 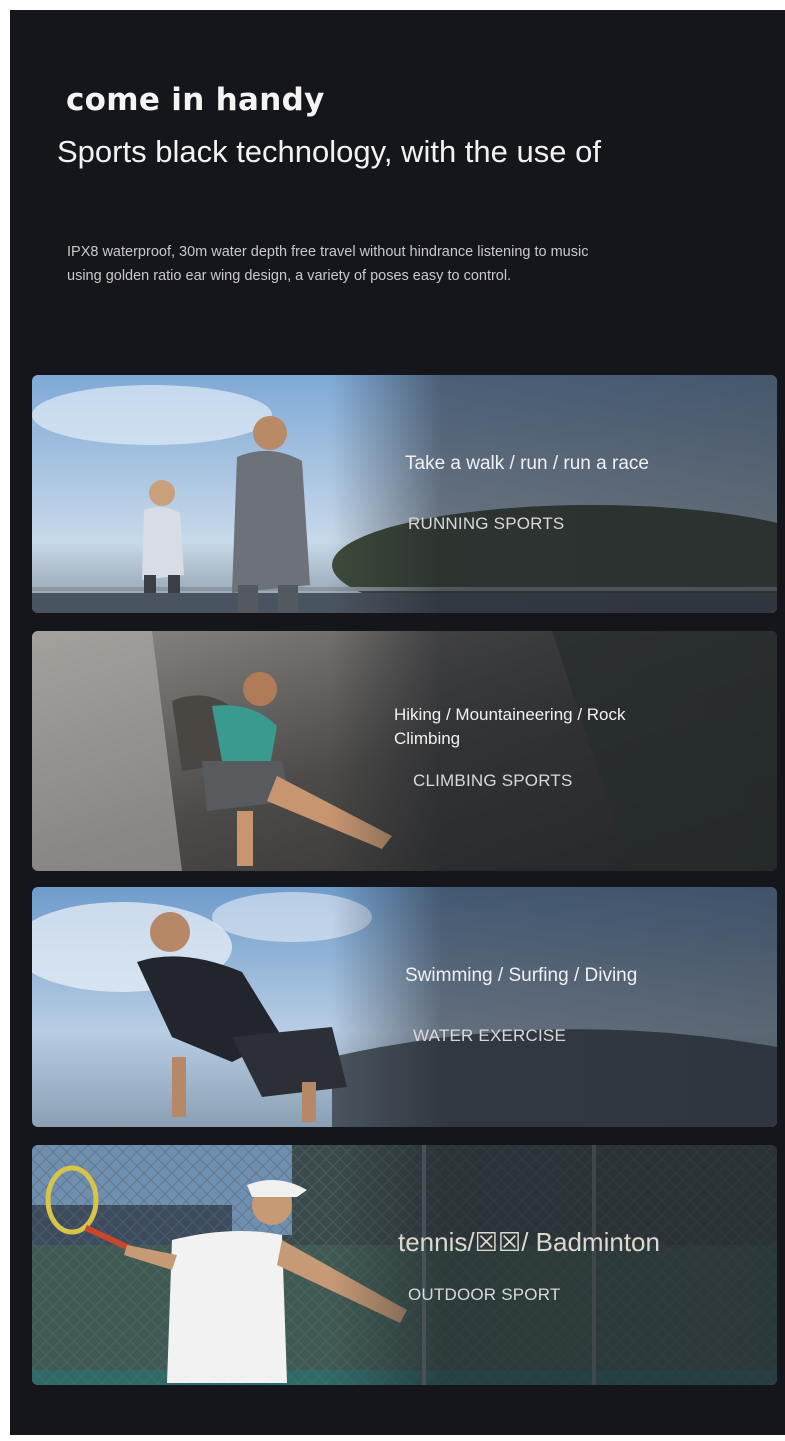 I want to click on page-subtitle: Sports black technology, with the use of, so click(x=329, y=151).